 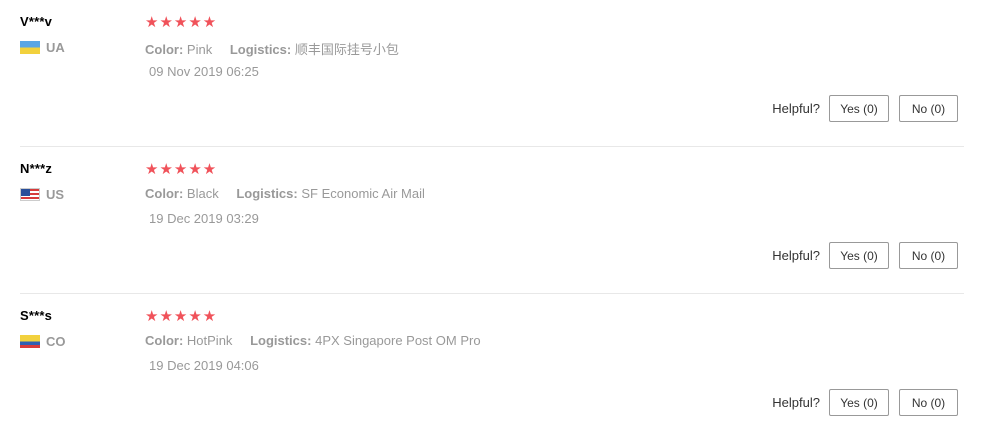 I want to click on reviewer-name: S***s, so click(x=36, y=315).